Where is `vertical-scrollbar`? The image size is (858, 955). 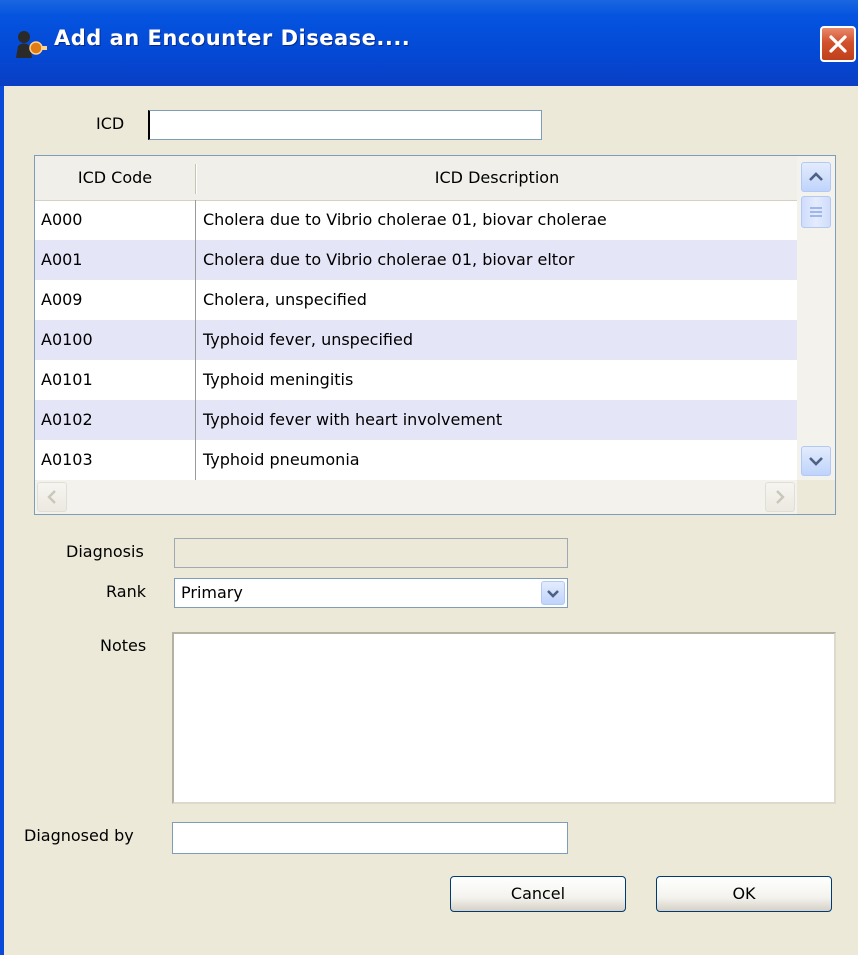
vertical-scrollbar is located at coordinates (816, 318).